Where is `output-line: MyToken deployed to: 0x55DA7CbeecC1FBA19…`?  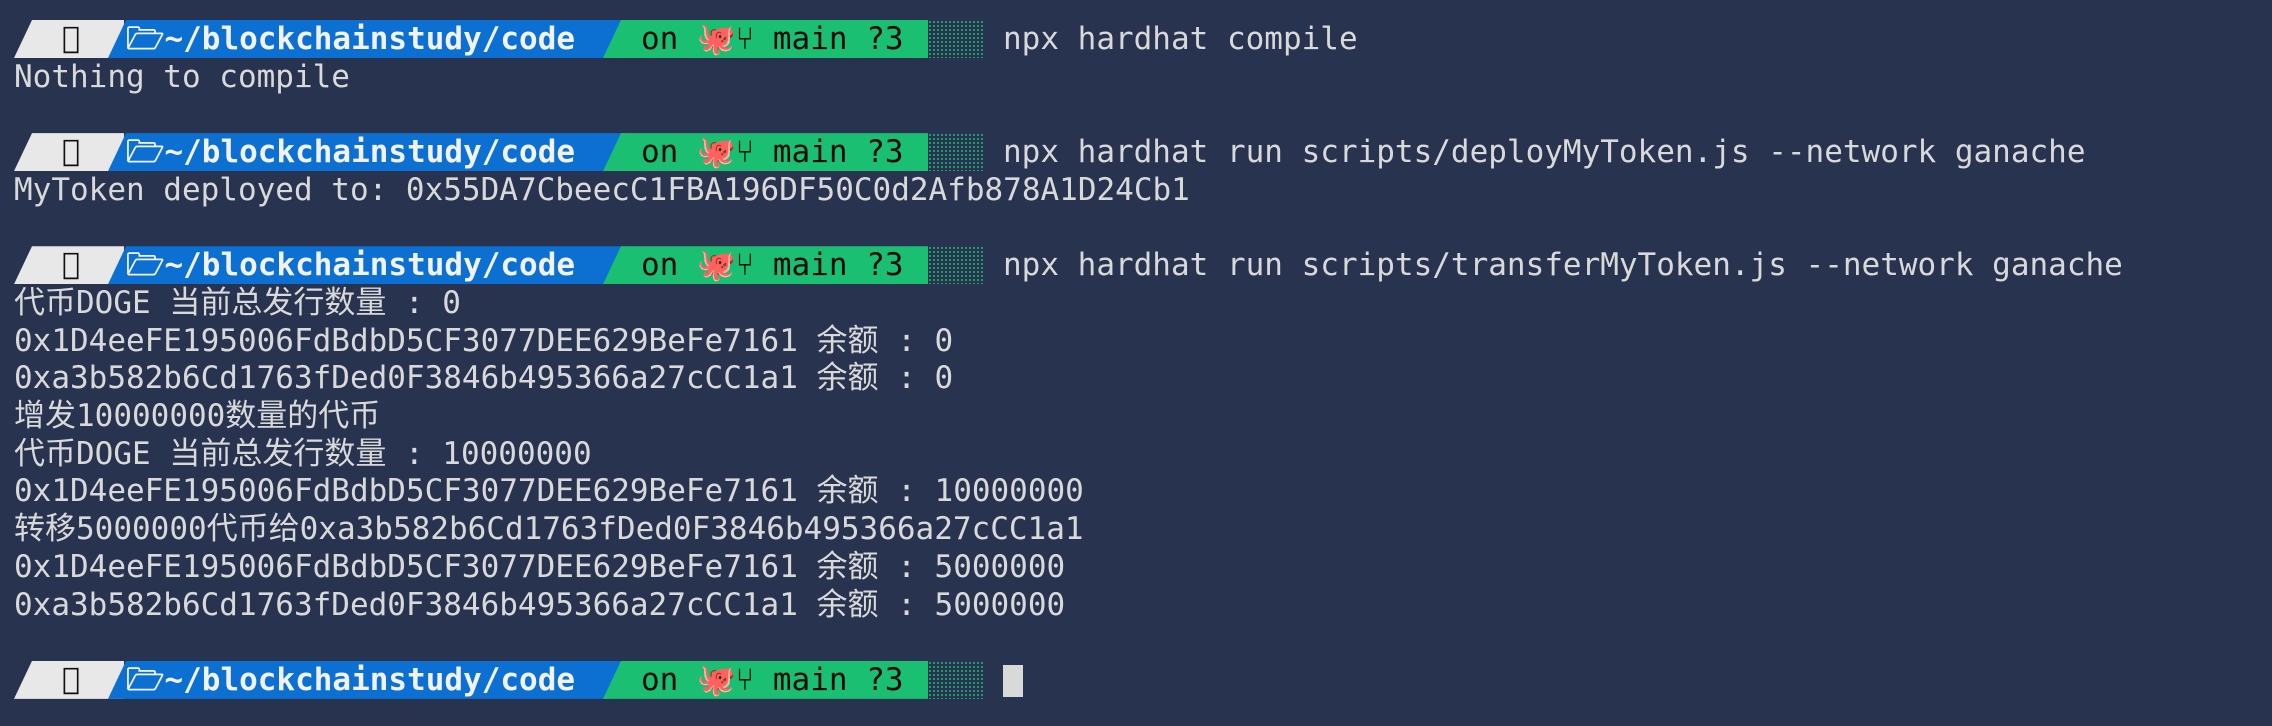
output-line: MyToken deployed to: 0x55DA7CbeecC1FBA19… is located at coordinates (602, 189).